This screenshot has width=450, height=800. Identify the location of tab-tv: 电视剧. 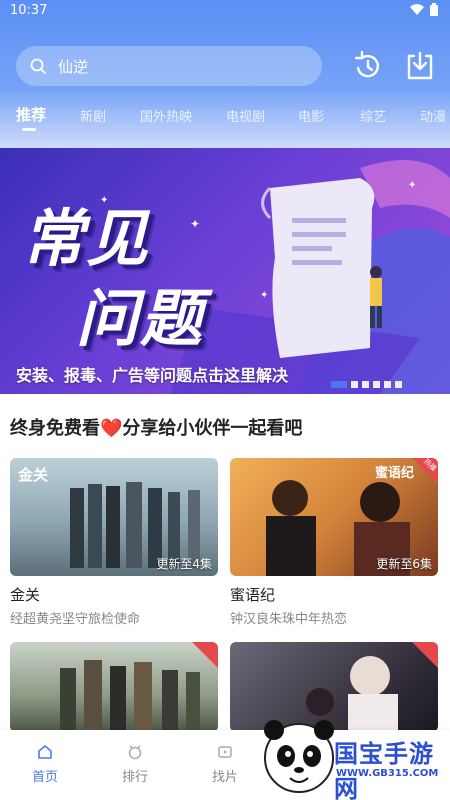
(245, 115).